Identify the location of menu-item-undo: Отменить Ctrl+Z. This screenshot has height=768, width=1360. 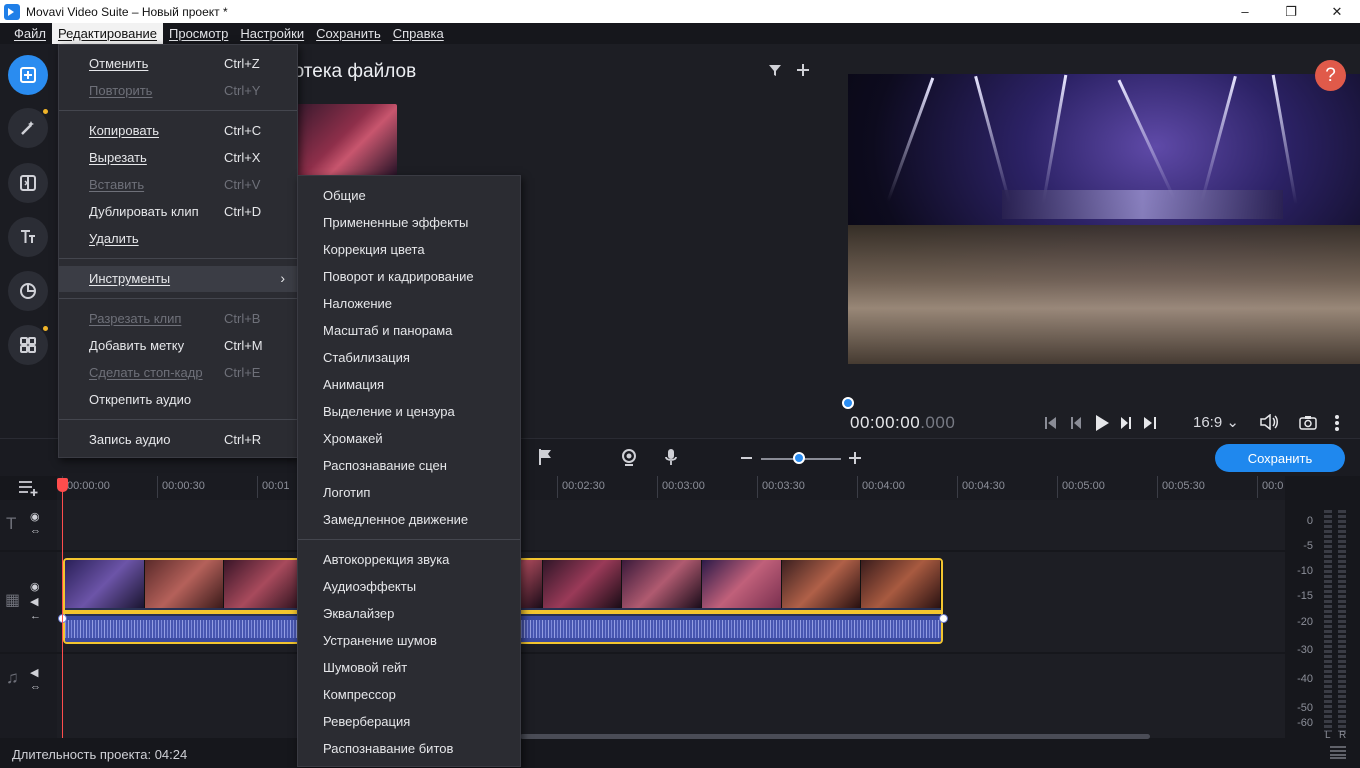
(178, 64).